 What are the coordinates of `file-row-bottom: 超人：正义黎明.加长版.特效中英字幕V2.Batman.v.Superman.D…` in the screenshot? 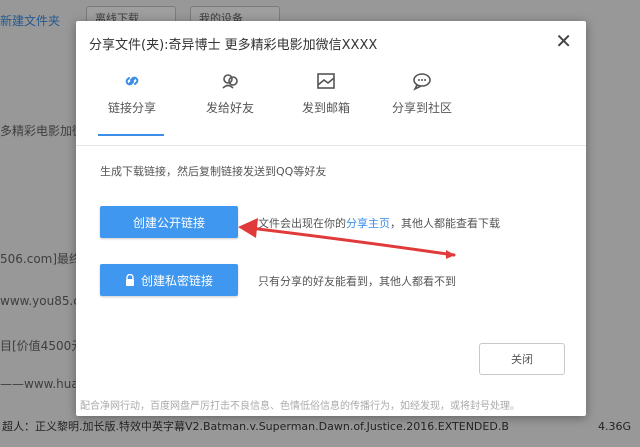 It's located at (320, 431).